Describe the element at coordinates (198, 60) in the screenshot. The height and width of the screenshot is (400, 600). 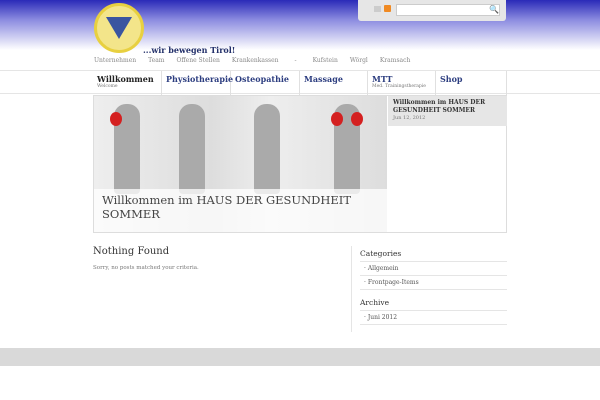
I see `top-nav-item: Offene Stellen` at that location.